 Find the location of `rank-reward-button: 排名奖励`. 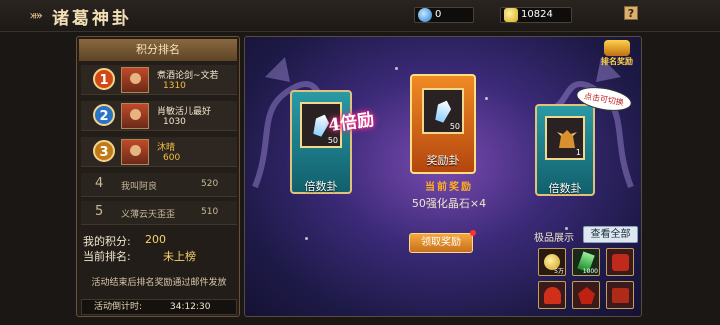

rank-reward-button: 排名奖励 is located at coordinates (617, 56).